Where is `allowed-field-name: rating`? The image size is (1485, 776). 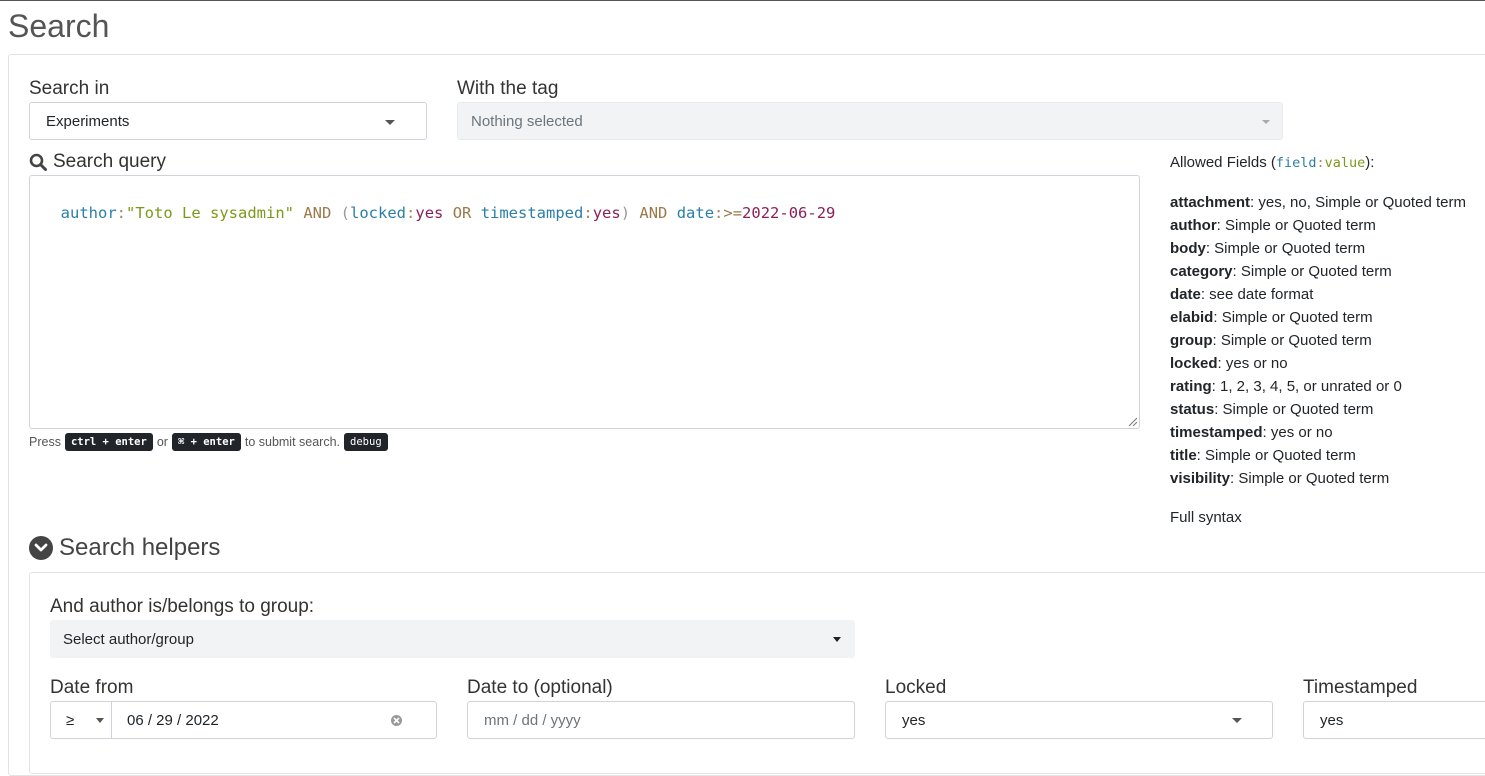
allowed-field-name: rating is located at coordinates (1191, 386).